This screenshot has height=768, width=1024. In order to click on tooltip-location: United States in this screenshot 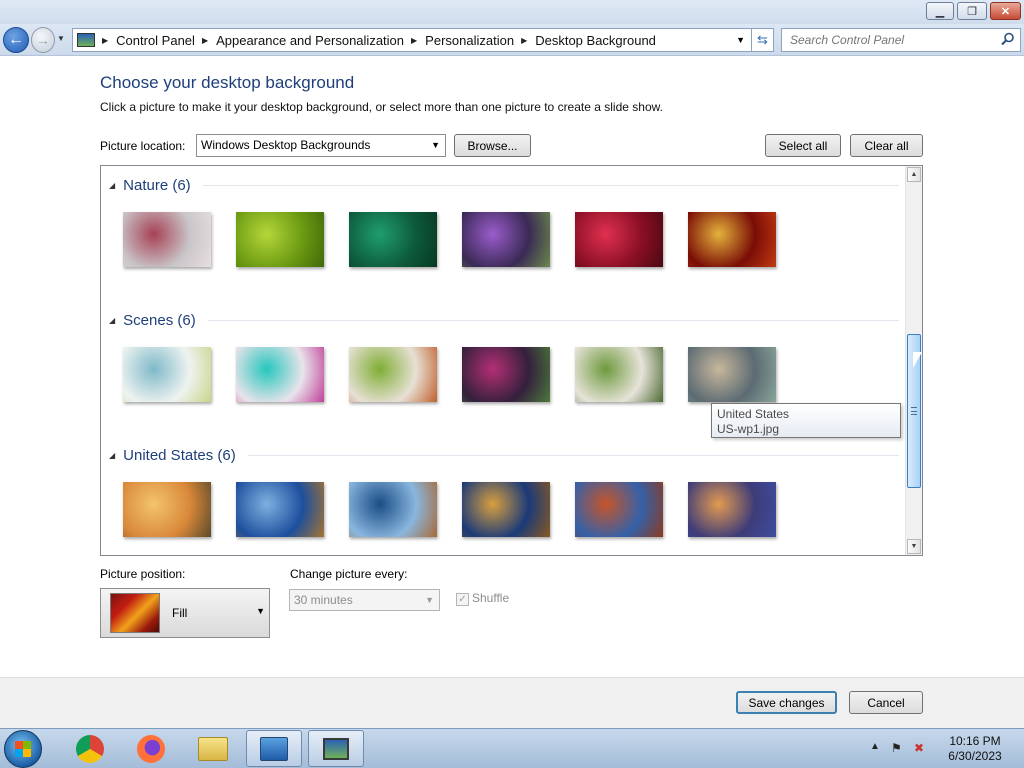, I will do `click(753, 414)`.